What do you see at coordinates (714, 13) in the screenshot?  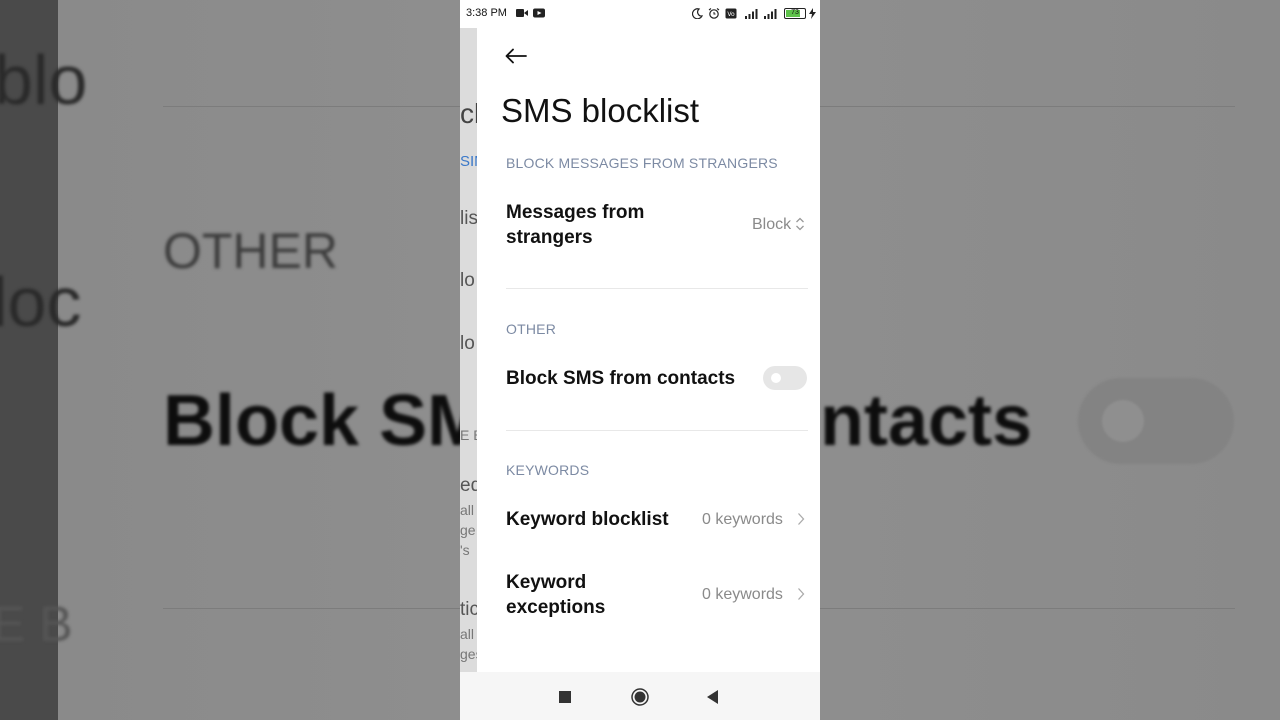 I see `alarm-icon` at bounding box center [714, 13].